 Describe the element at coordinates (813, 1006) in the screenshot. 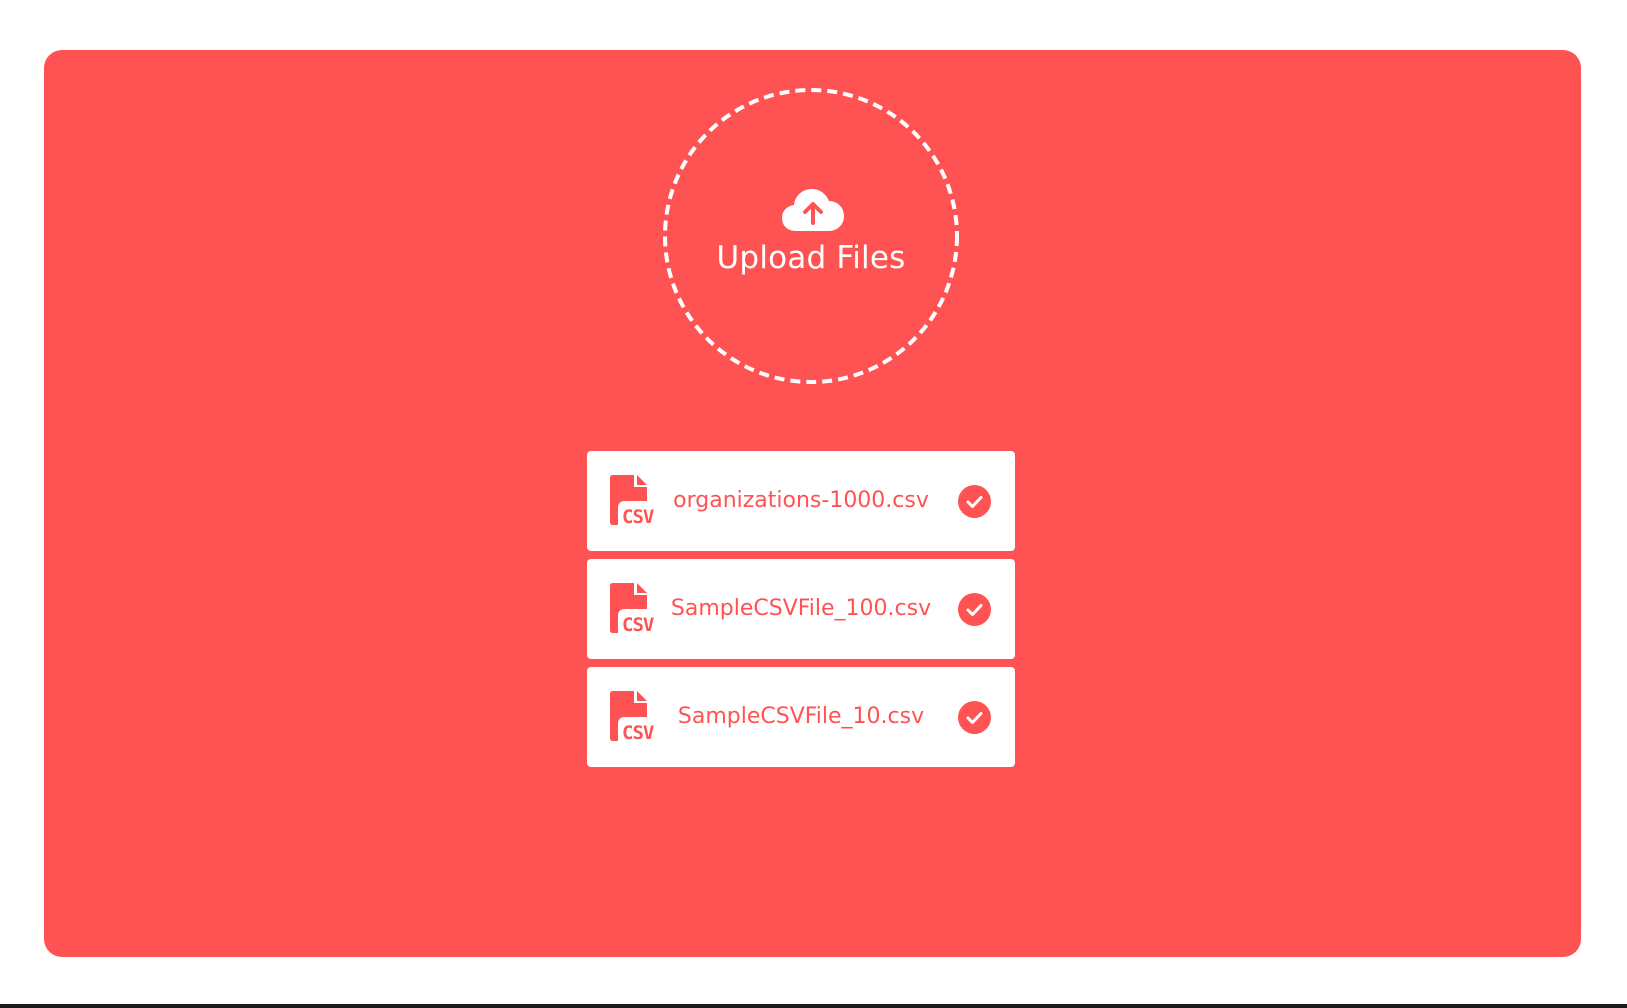

I see `bottom-divider` at that location.